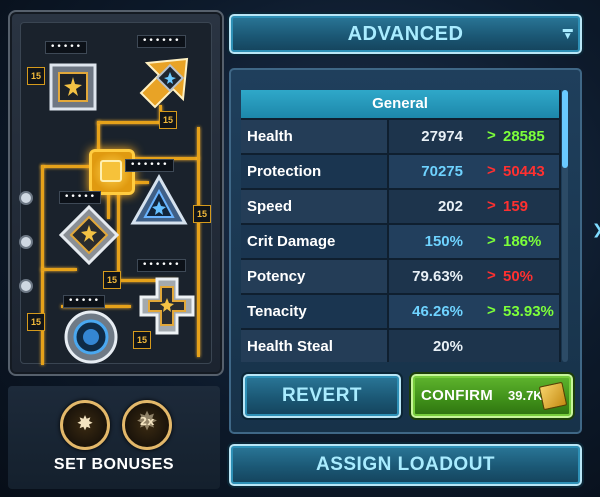 This screenshot has width=600, height=497. I want to click on set-bonuses-panel: ✸ ✸ 2x SET BONUSES, so click(114, 437).